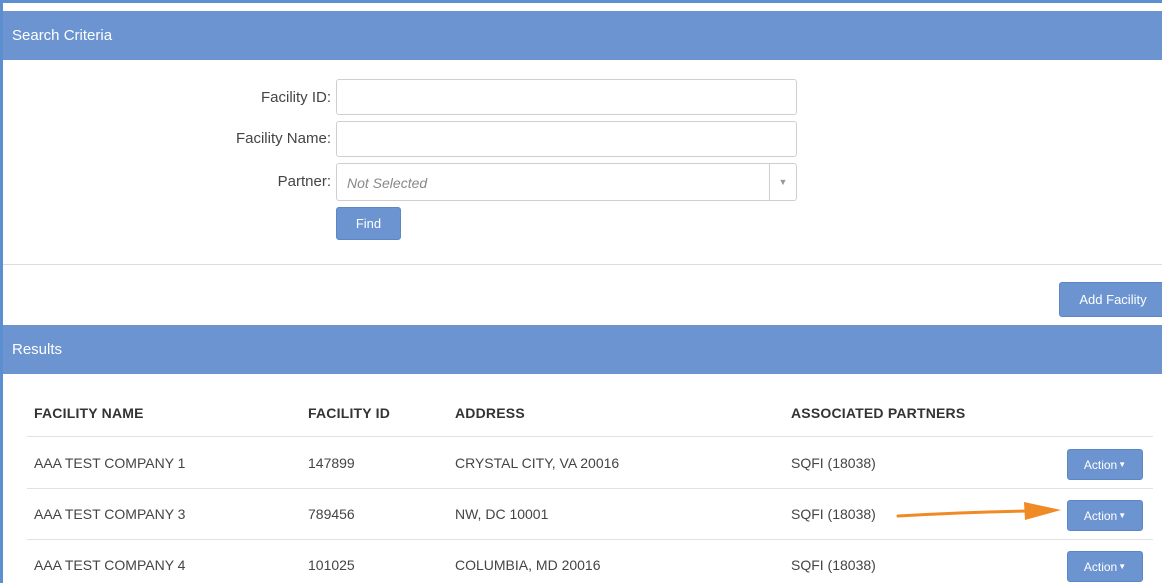  Describe the element at coordinates (502, 514) in the screenshot. I see `cell-address: NW, DC 10001` at that location.